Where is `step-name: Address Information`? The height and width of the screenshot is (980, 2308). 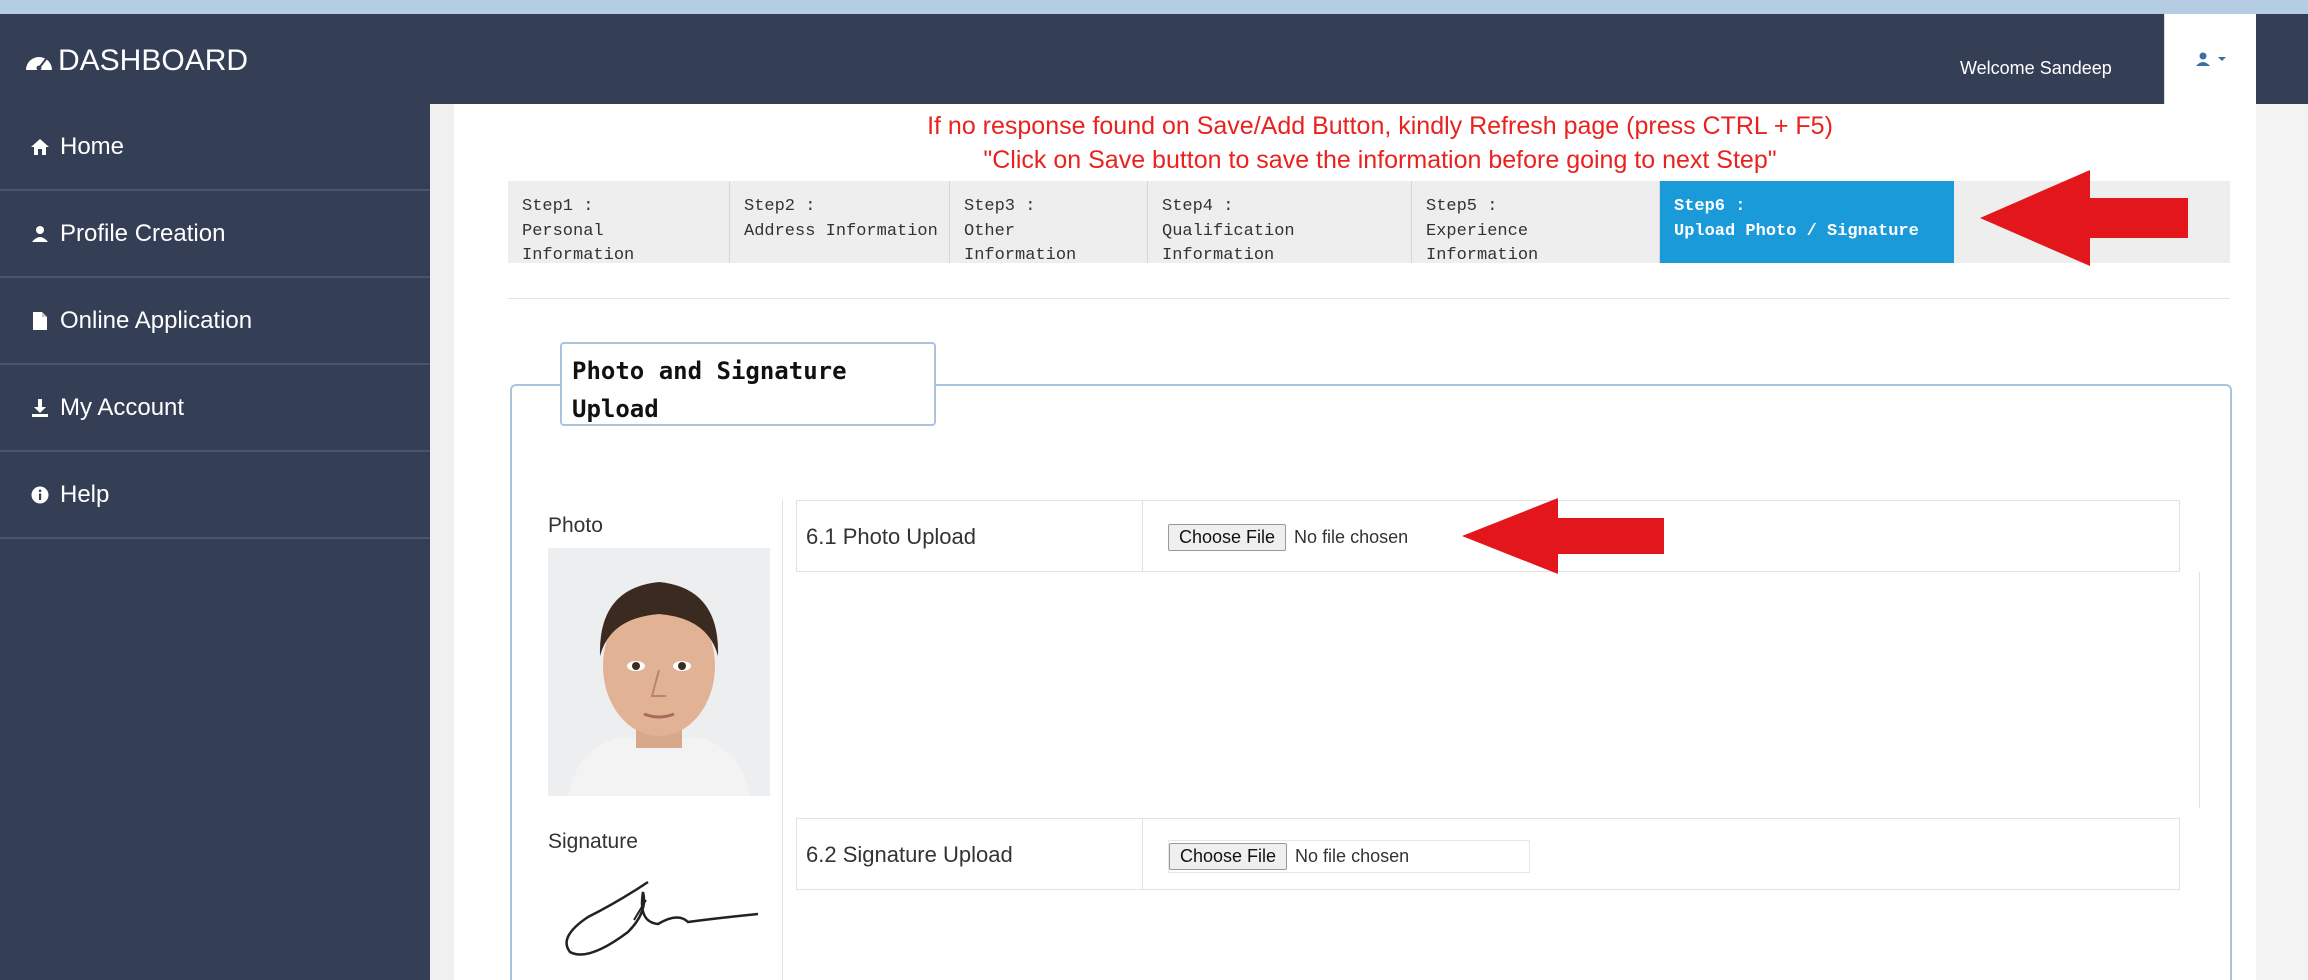
step-name: Address Information is located at coordinates (841, 231).